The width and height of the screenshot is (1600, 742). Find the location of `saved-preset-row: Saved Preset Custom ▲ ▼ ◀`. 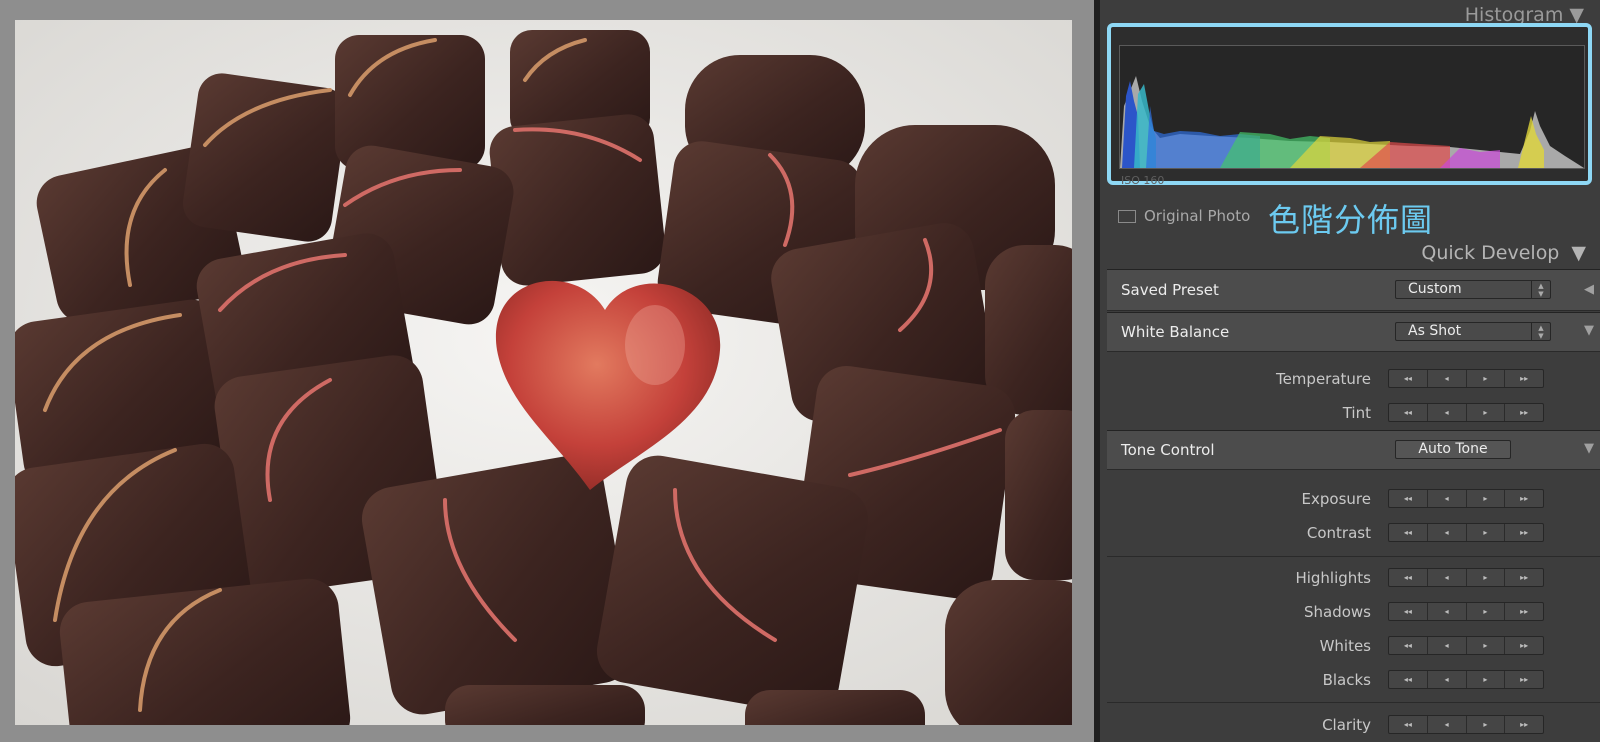

saved-preset-row: Saved Preset Custom ▲ ▼ ◀ is located at coordinates (1353, 290).